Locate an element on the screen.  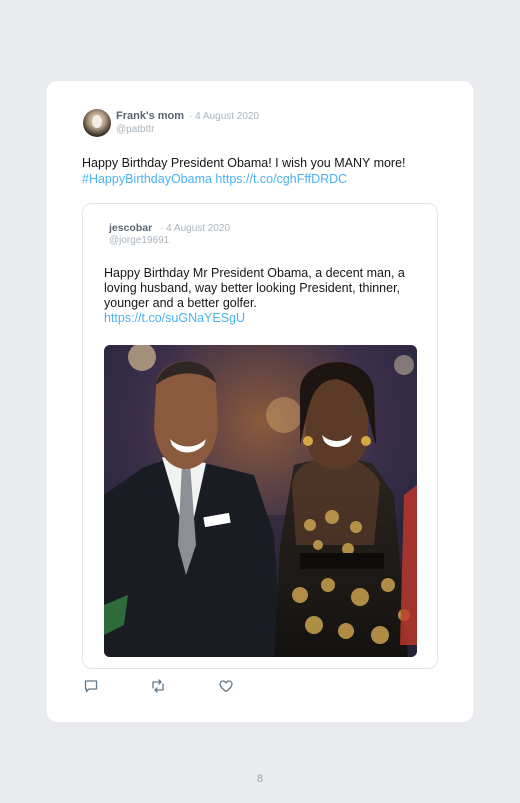
avatar is located at coordinates (97, 123).